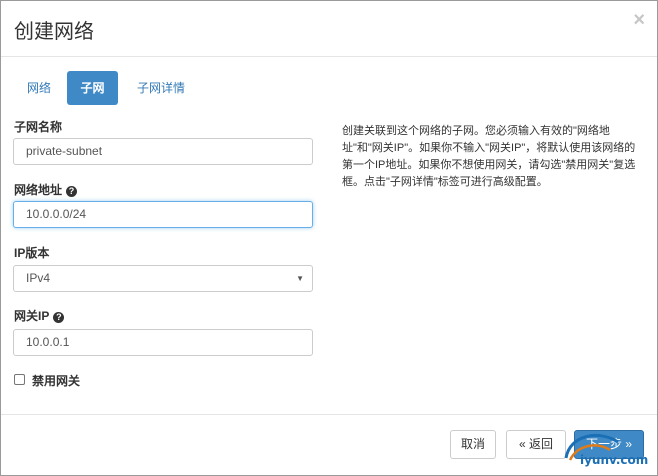 Image resolution: width=658 pixels, height=476 pixels. What do you see at coordinates (163, 278) in the screenshot?
I see `ip-version-select: IPv4 ▼` at bounding box center [163, 278].